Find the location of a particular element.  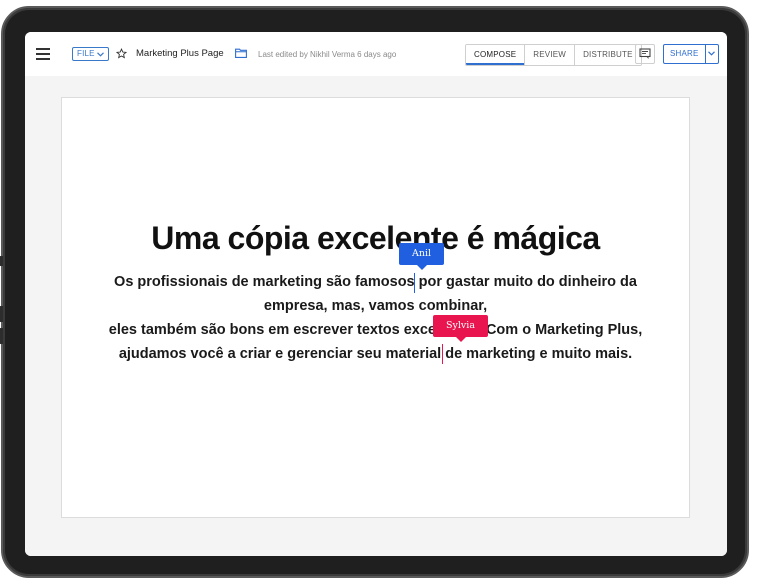

star-icon is located at coordinates (121, 53).